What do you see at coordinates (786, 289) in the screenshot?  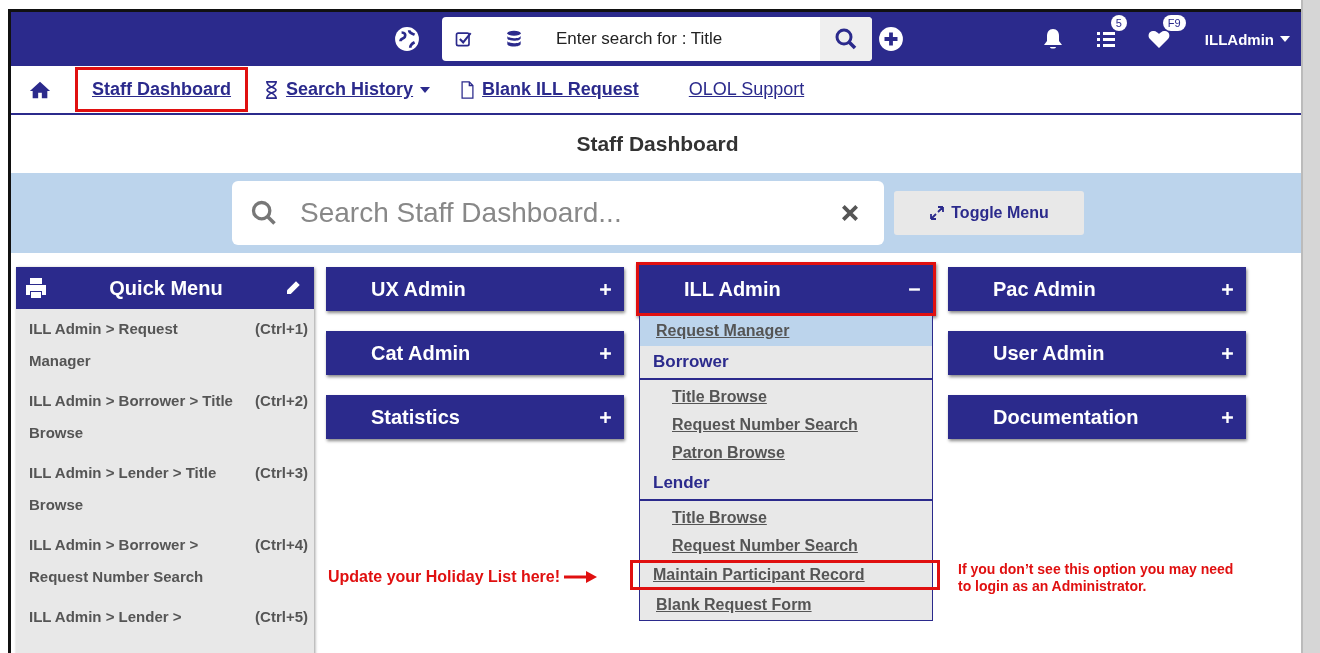 I see `panel-header: ILL Admin` at bounding box center [786, 289].